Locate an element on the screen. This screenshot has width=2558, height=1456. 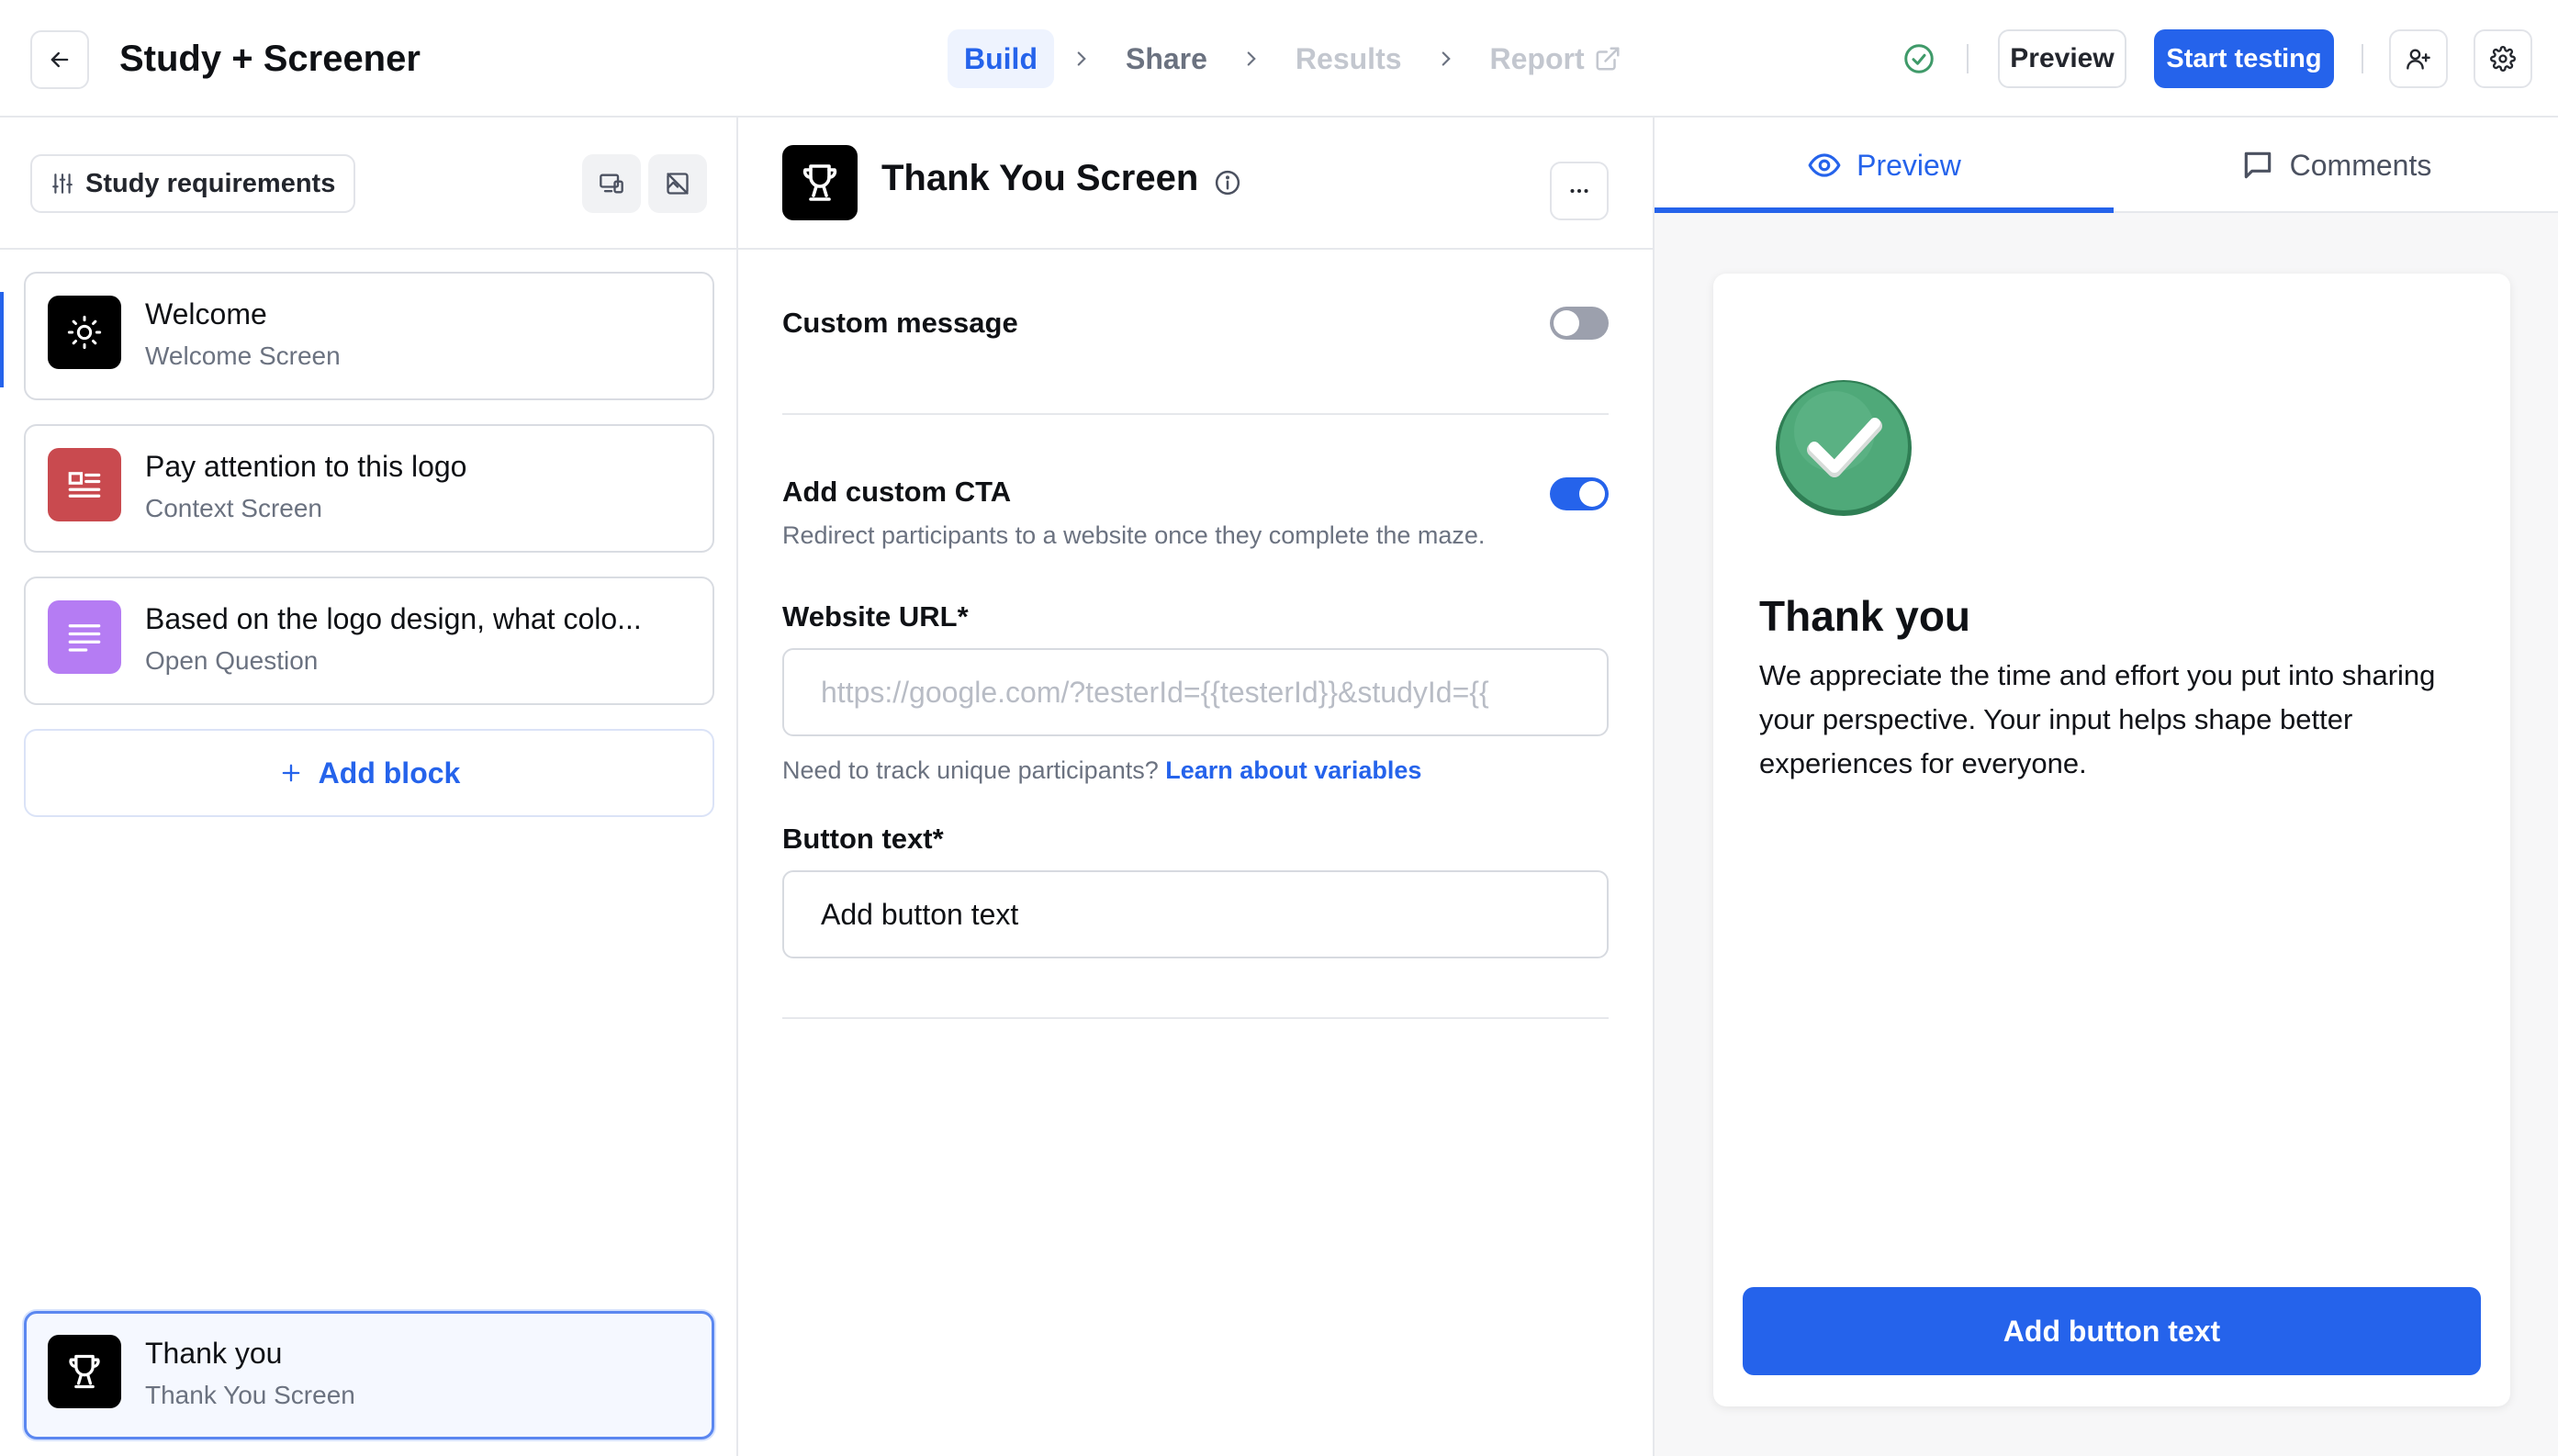
custom-message-toggle is located at coordinates (1580, 323).